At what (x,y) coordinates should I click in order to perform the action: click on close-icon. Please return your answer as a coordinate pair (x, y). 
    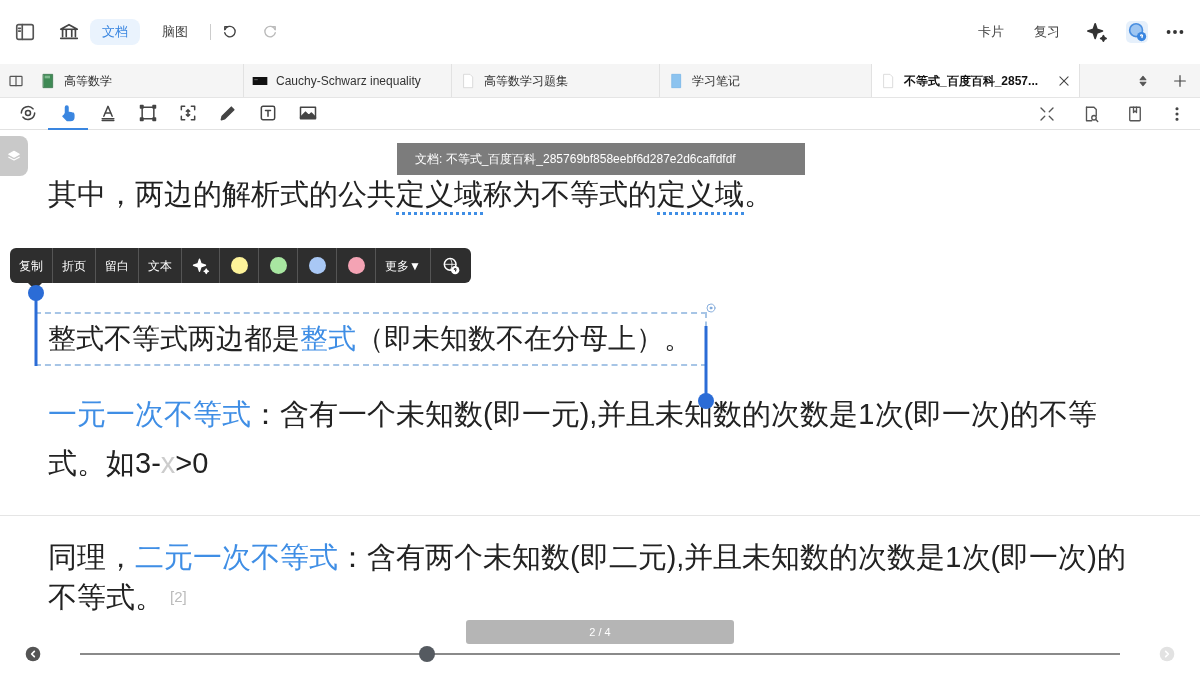
    Looking at the image, I should click on (1064, 80).